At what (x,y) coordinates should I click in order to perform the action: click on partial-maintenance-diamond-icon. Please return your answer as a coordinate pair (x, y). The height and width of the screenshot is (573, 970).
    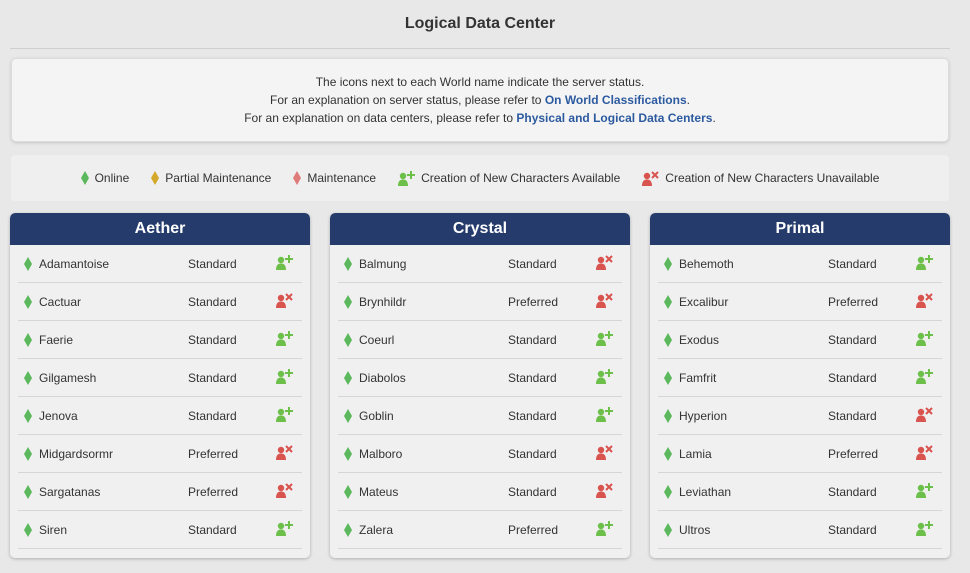
    Looking at the image, I should click on (155, 178).